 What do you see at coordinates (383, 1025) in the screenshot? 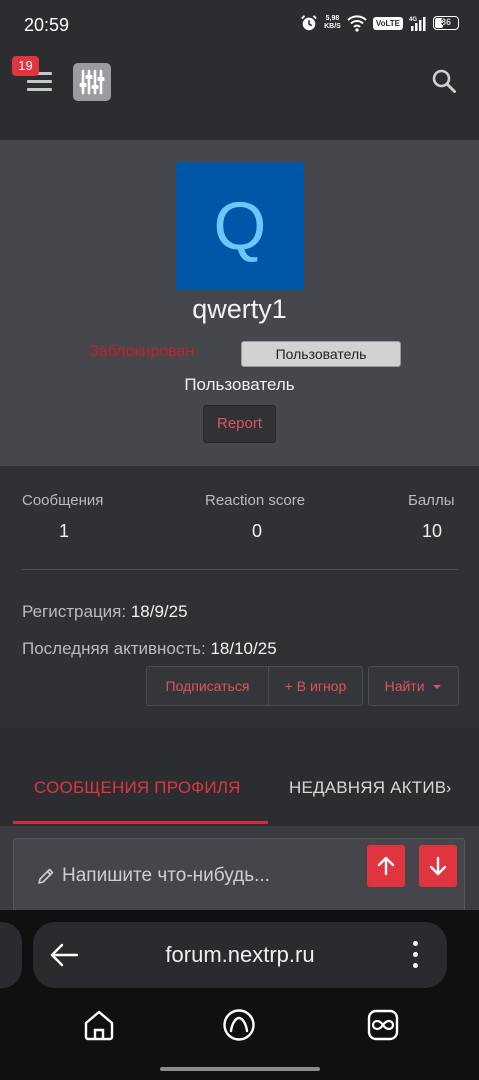
I see `infinity-app-icon` at bounding box center [383, 1025].